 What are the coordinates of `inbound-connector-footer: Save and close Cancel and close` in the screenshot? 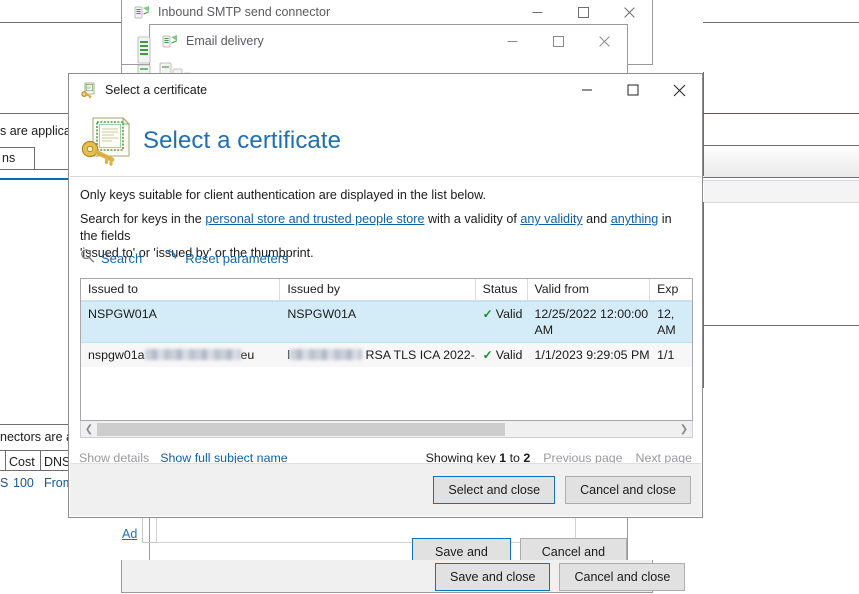 It's located at (560, 577).